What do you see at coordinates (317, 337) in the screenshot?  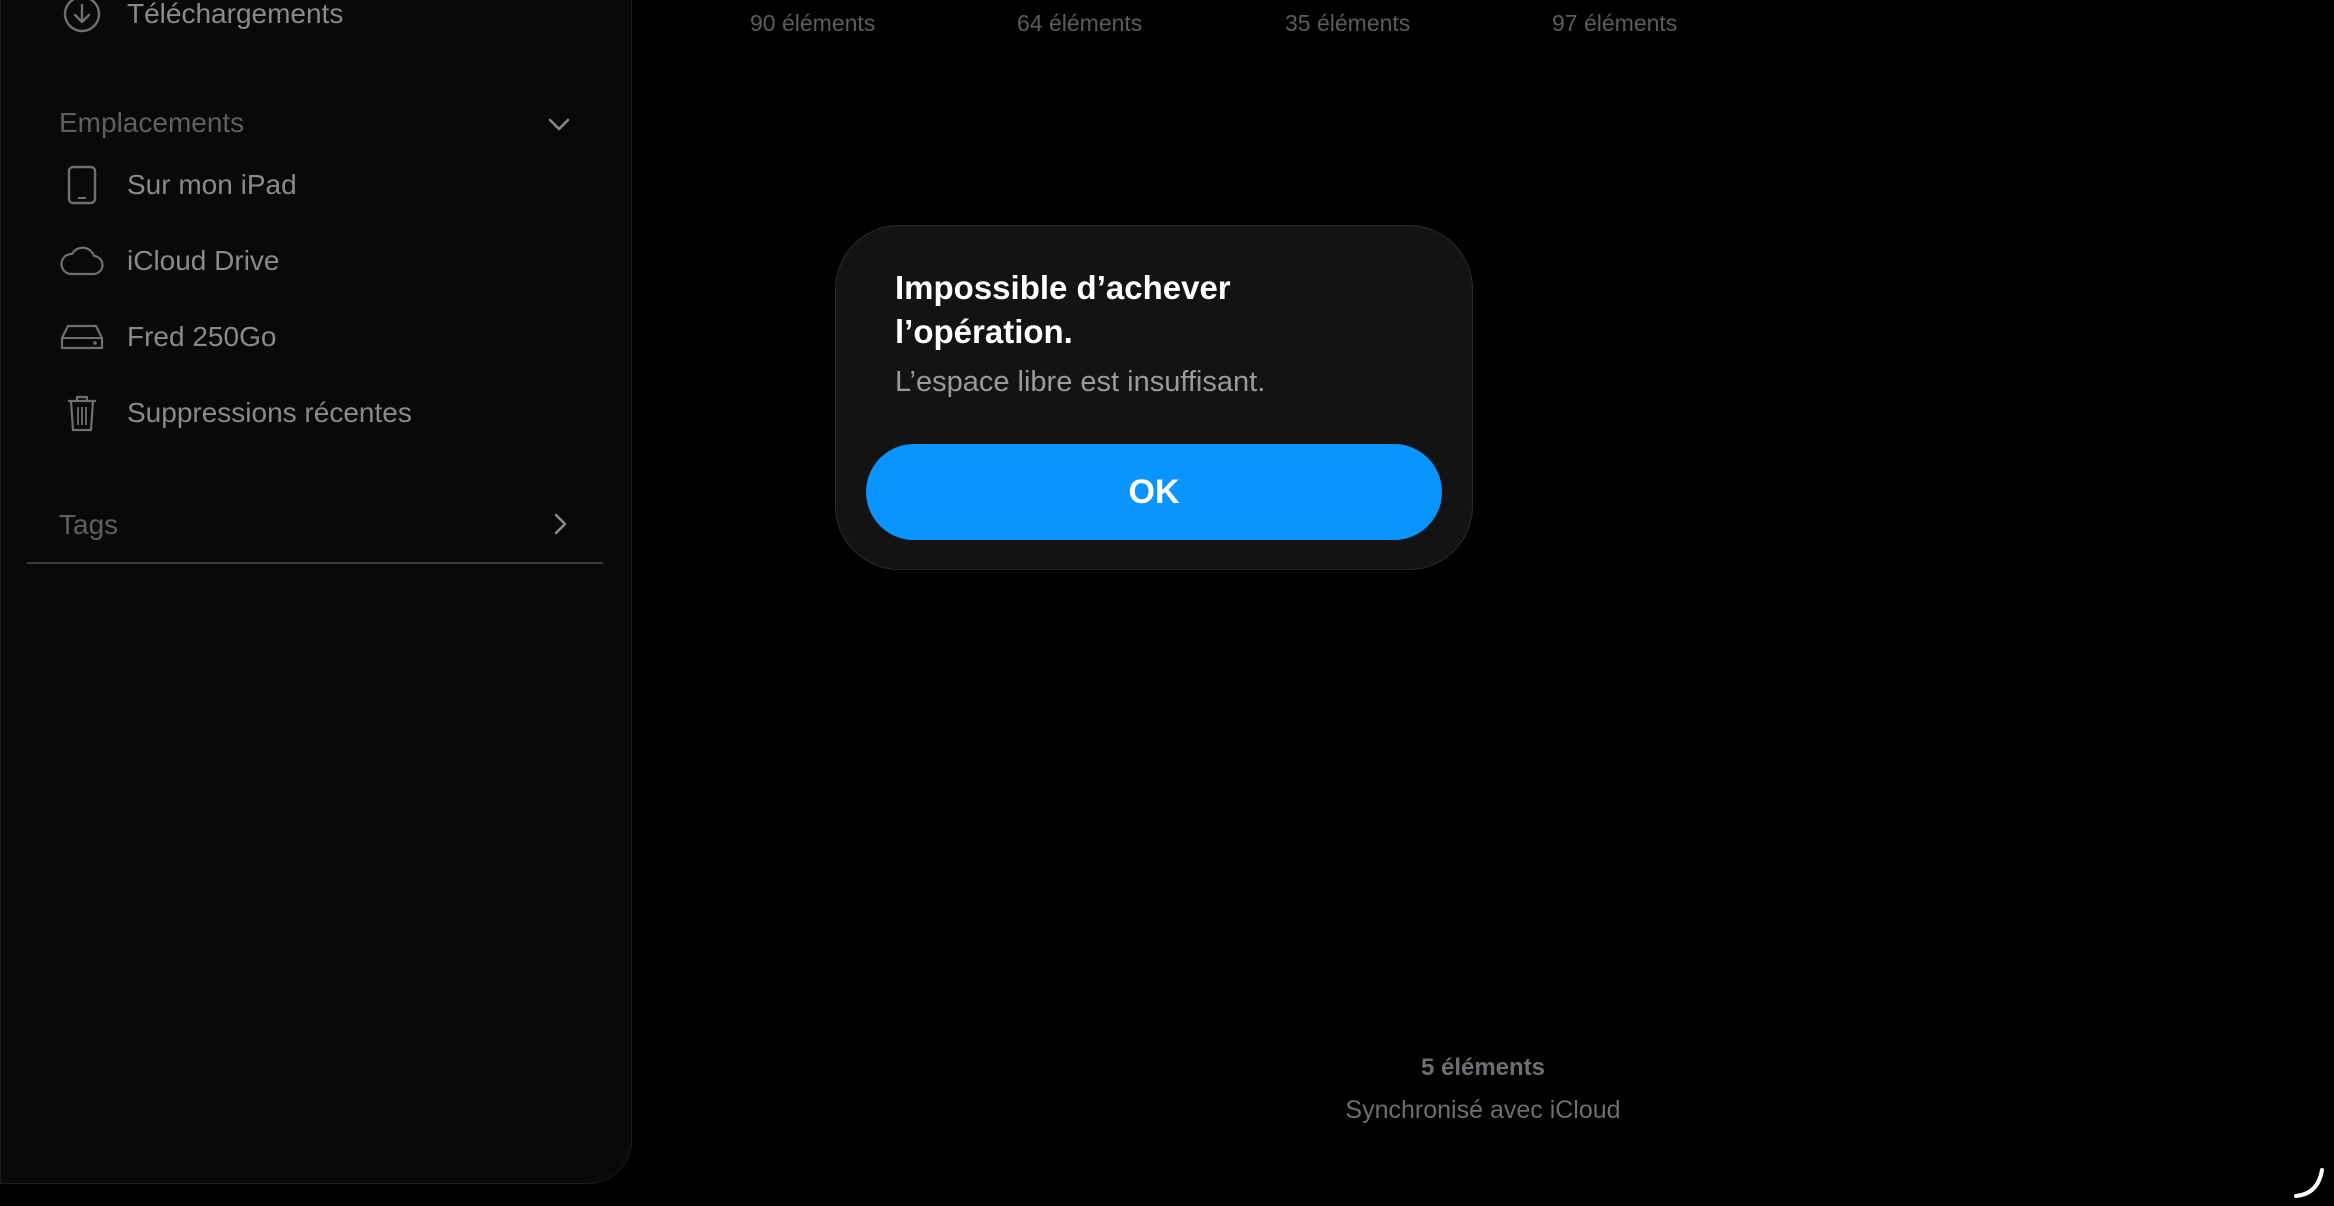 I see `sidebar-item-fred-250go: Fred 250Go` at bounding box center [317, 337].